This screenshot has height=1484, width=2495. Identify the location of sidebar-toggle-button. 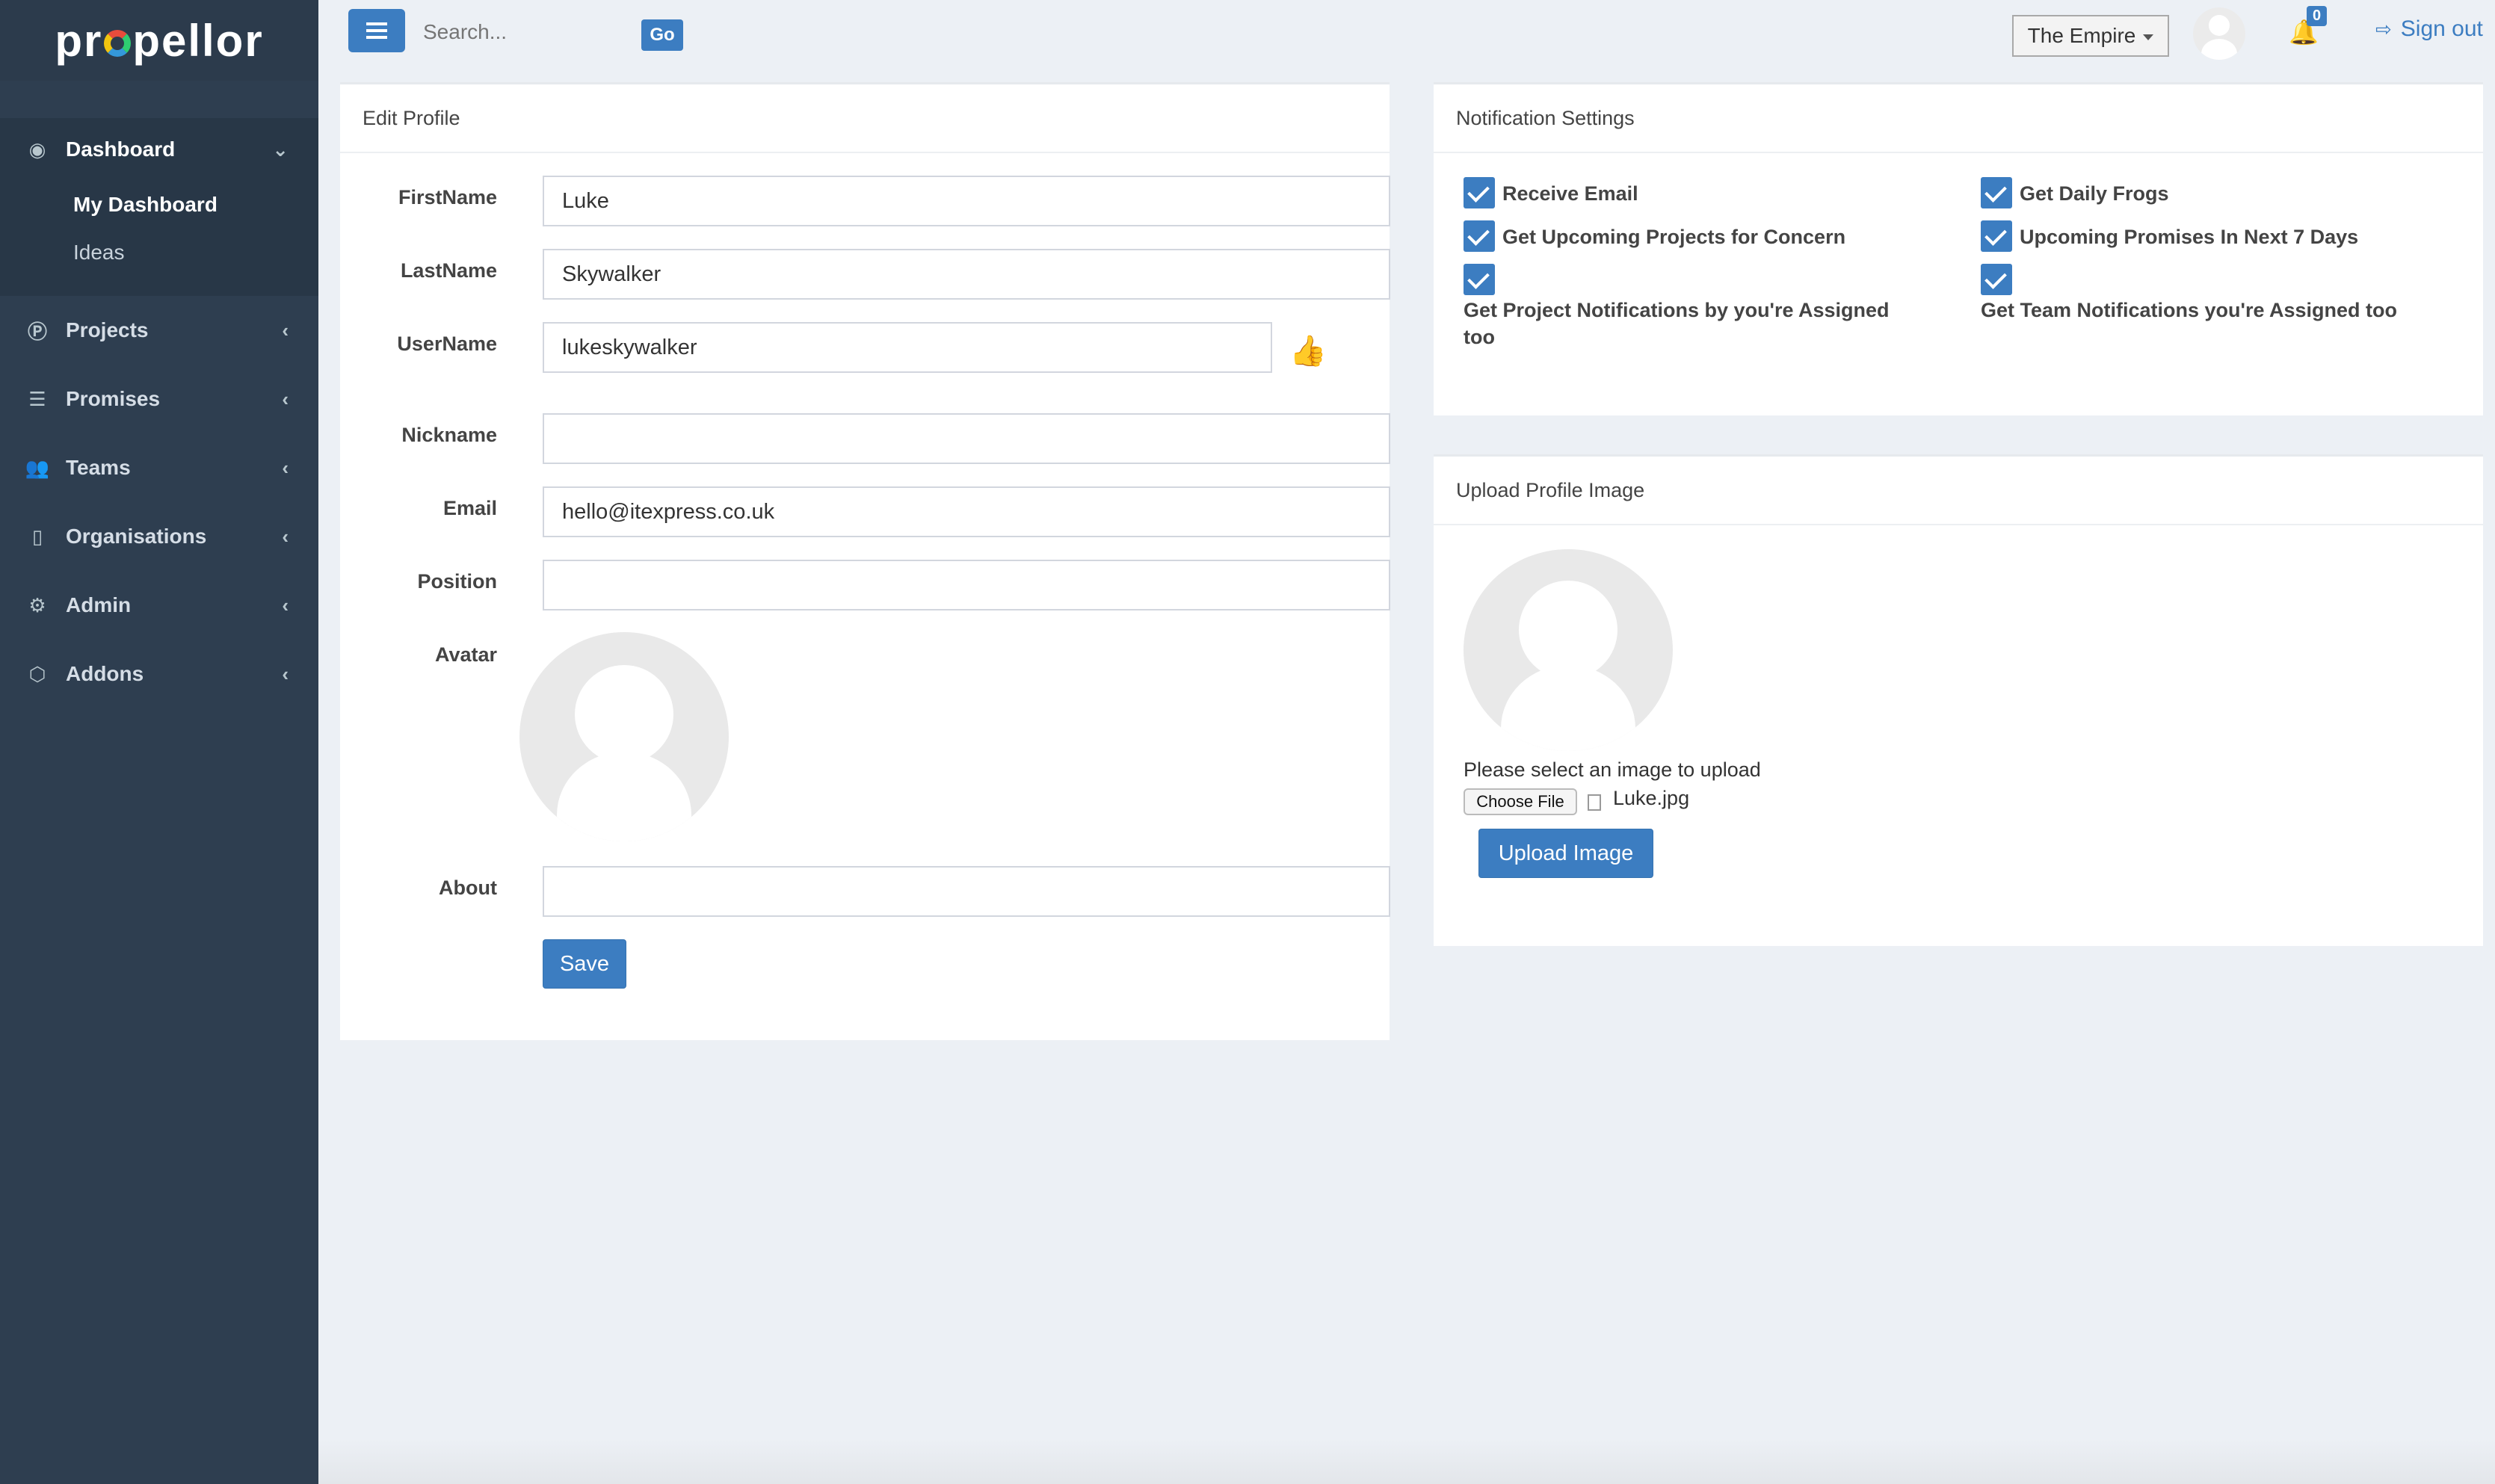
(376, 30).